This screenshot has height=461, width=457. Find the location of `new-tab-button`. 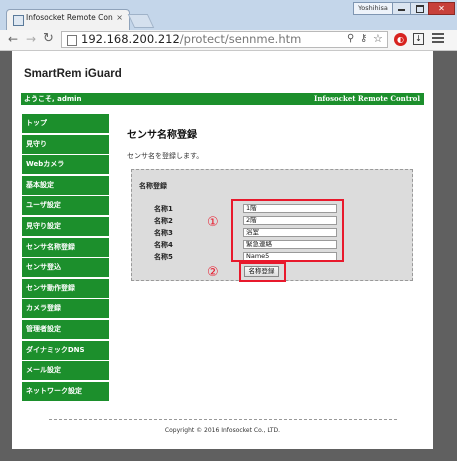

new-tab-button is located at coordinates (141, 21).